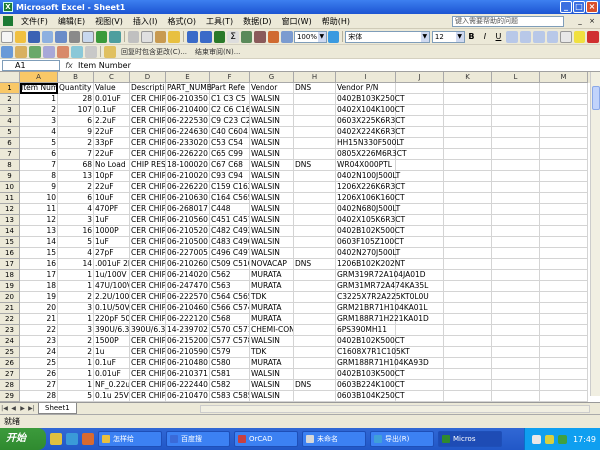 The height and width of the screenshot is (450, 600). I want to click on cell-j29, so click(420, 396).